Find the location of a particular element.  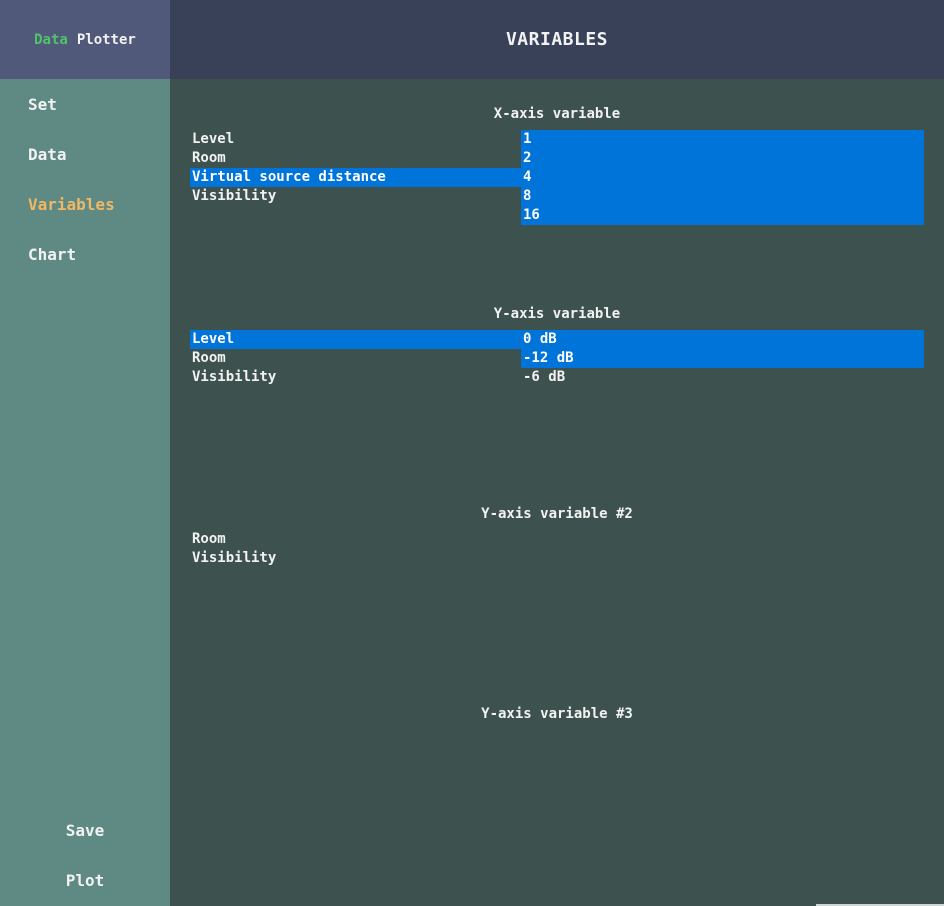

x-variable-option-level: Level is located at coordinates (355, 139).